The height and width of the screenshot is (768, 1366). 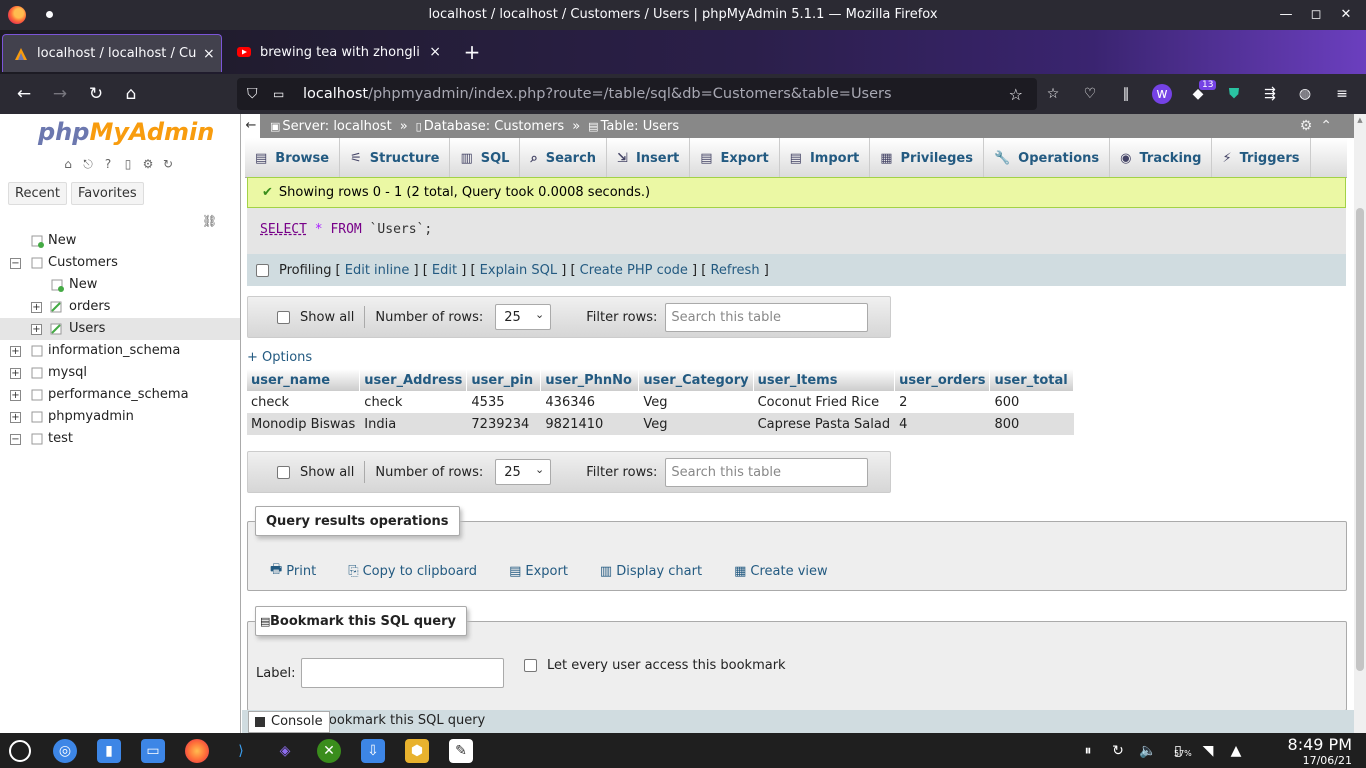 I want to click on table-cell: 4, so click(x=942, y=424).